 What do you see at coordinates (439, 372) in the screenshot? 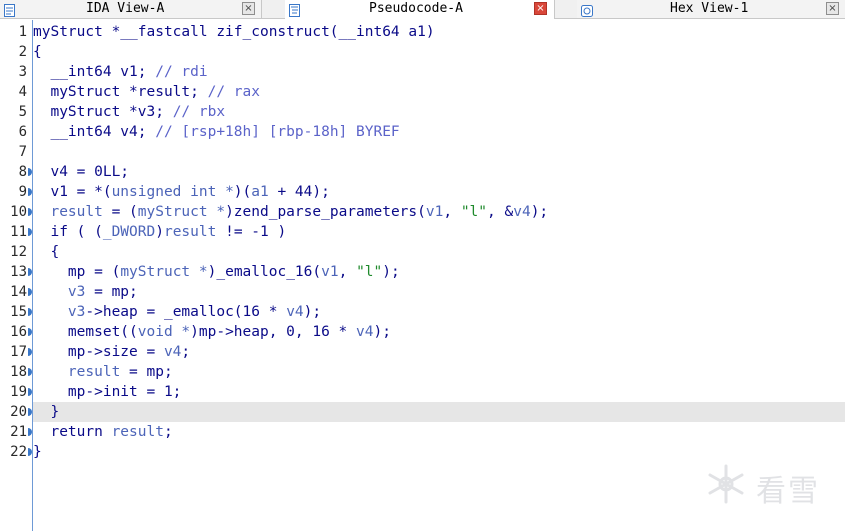
I see `code-text: result = mp;` at bounding box center [439, 372].